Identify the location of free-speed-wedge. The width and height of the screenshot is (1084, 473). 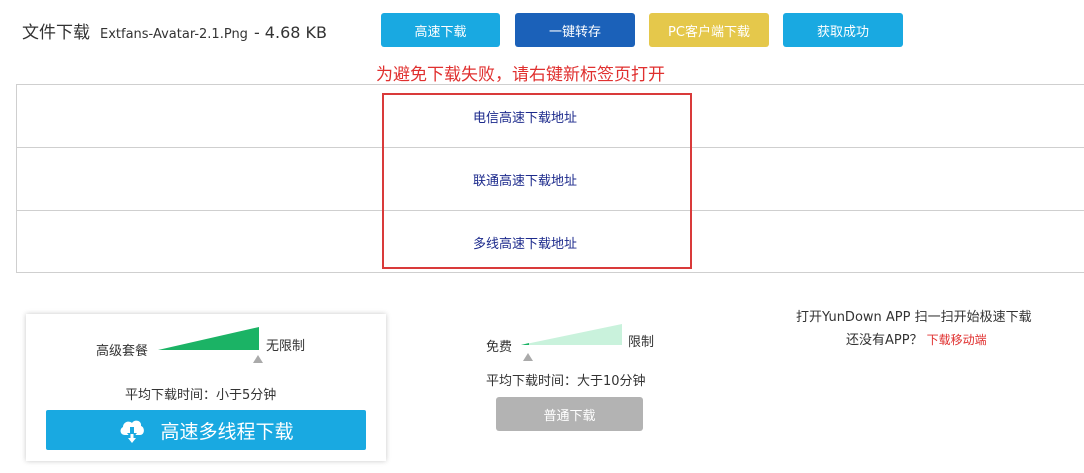
(571, 334).